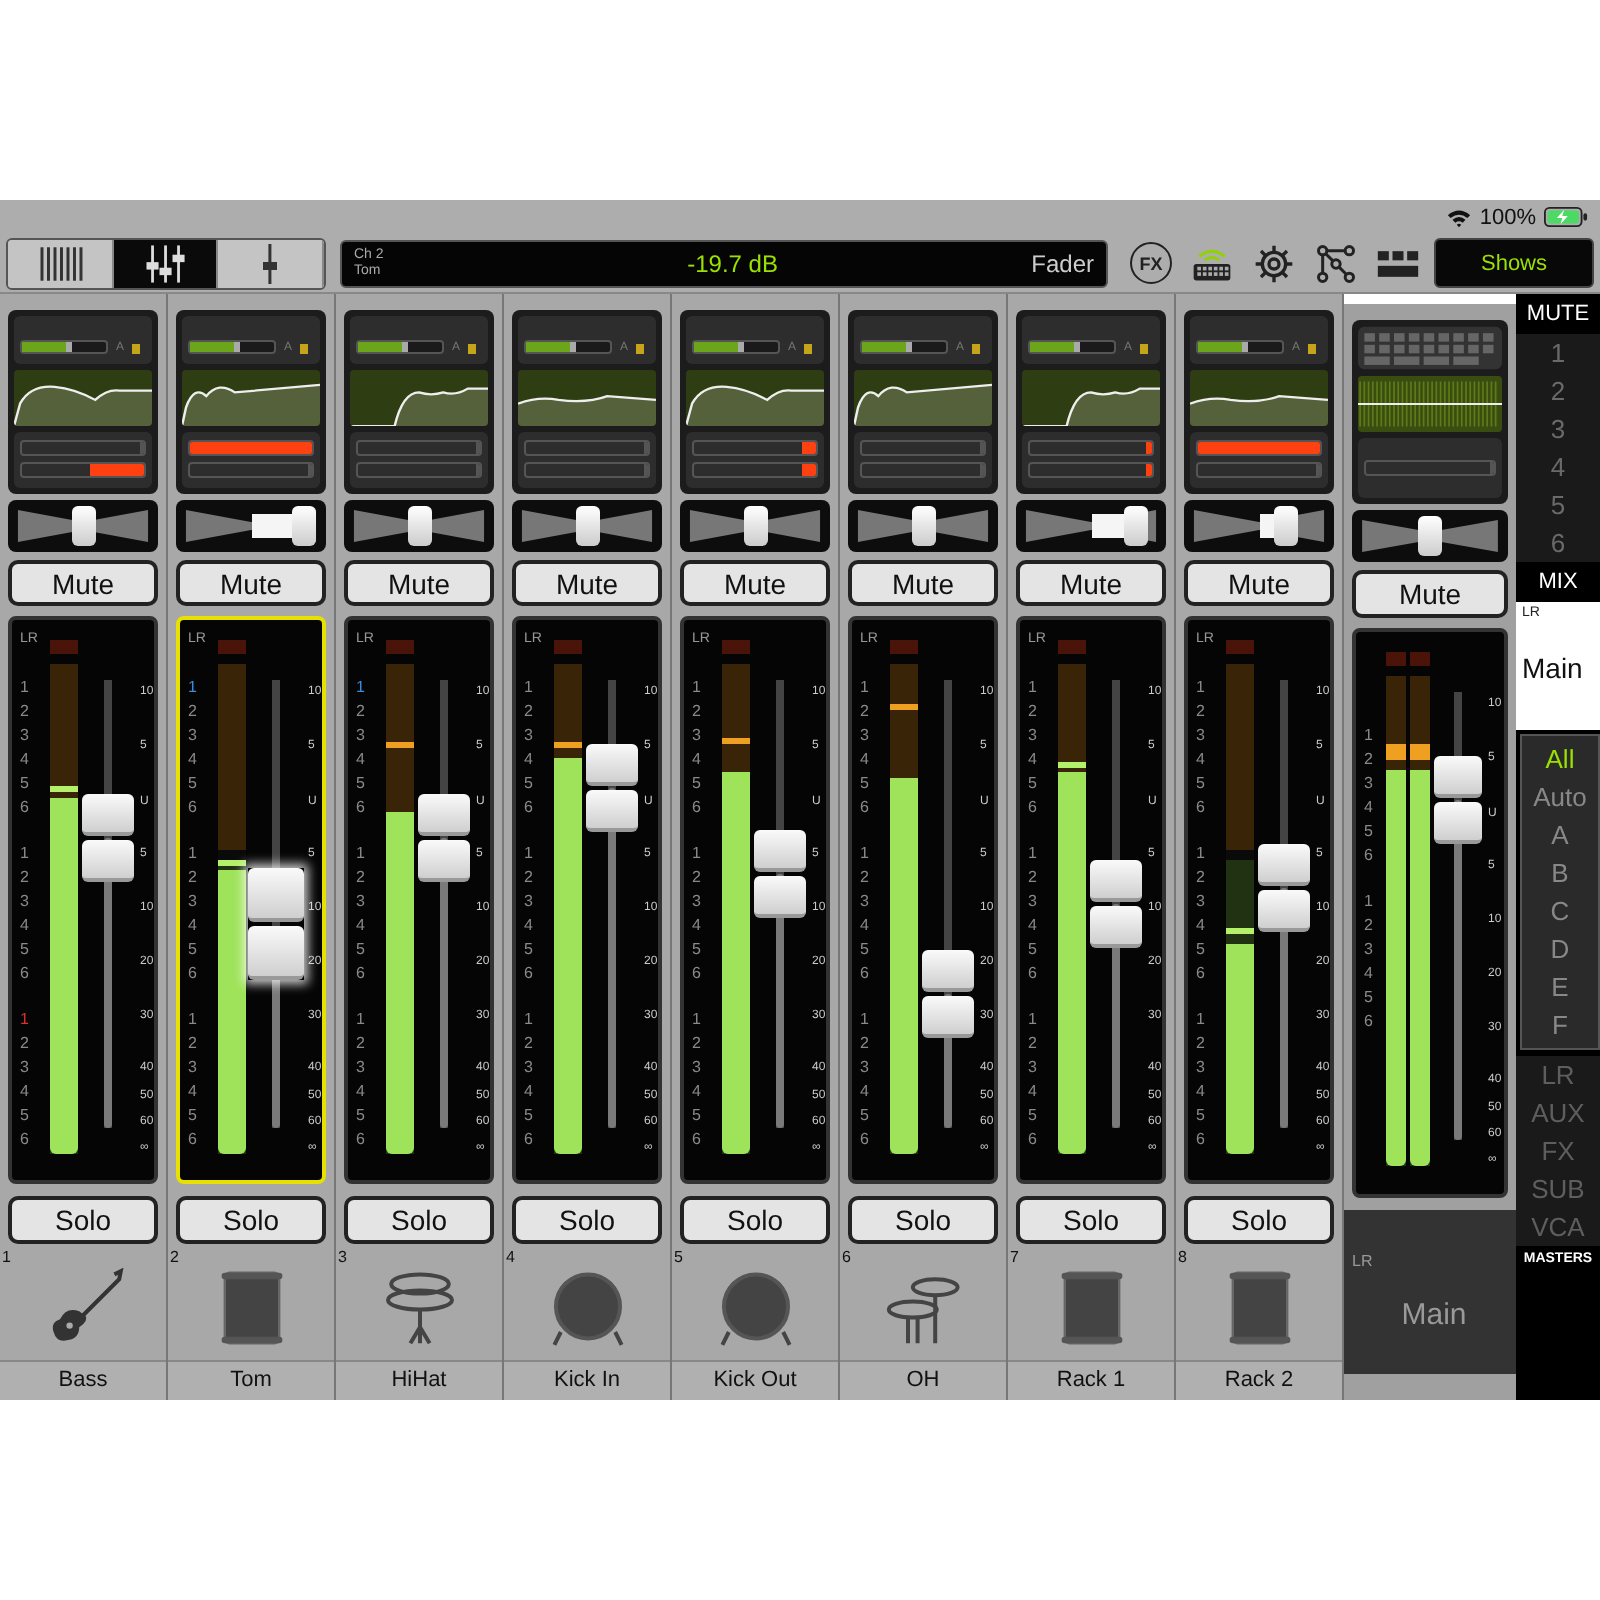 This screenshot has height=1600, width=1600. I want to click on clip-light, so click(1420, 659).